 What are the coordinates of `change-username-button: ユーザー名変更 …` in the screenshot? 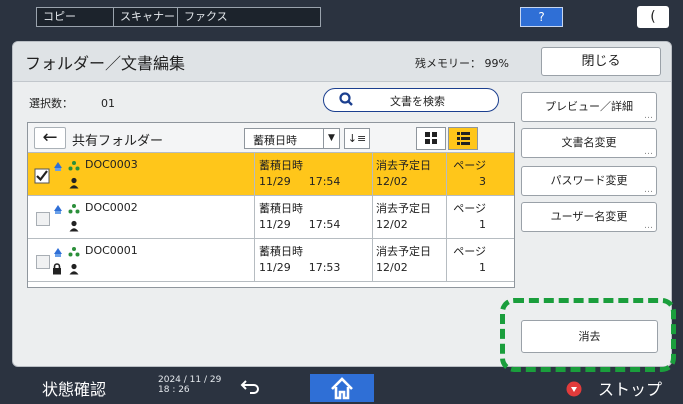 It's located at (589, 217).